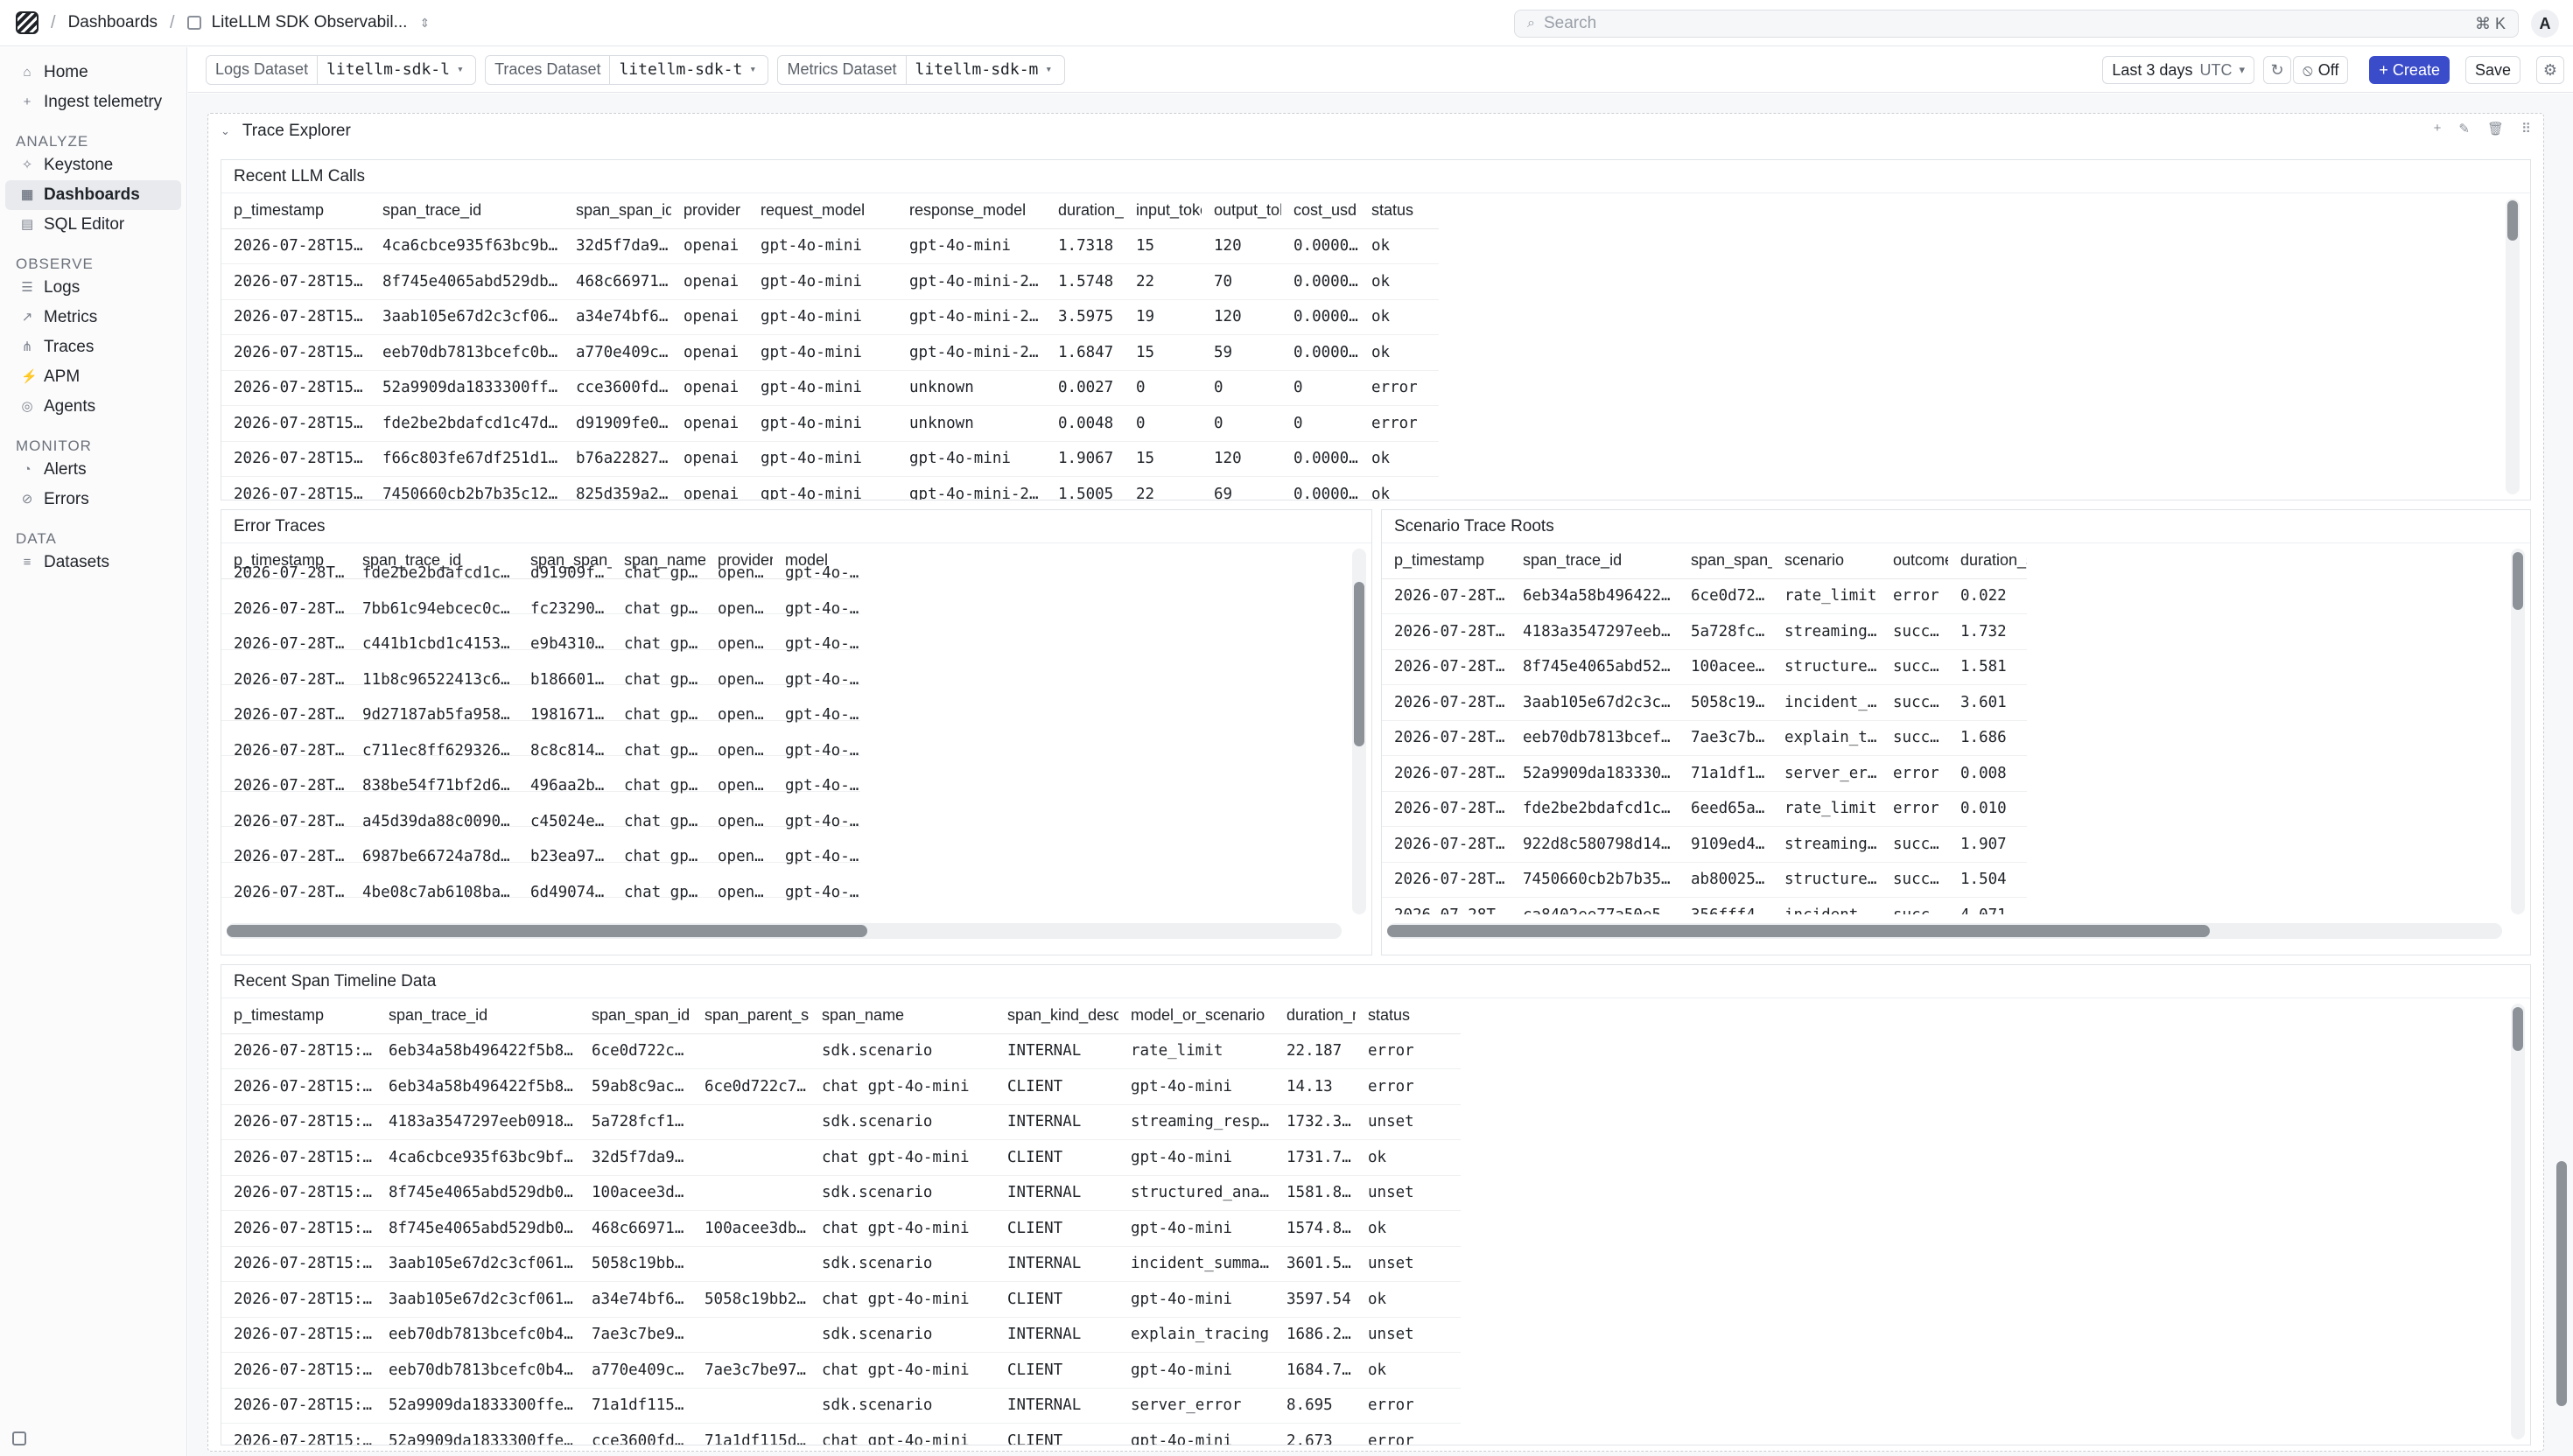 The image size is (2573, 1456). What do you see at coordinates (93, 102) in the screenshot?
I see `sidebar-item-ingest-telemetry: + Ingest telemetry` at bounding box center [93, 102].